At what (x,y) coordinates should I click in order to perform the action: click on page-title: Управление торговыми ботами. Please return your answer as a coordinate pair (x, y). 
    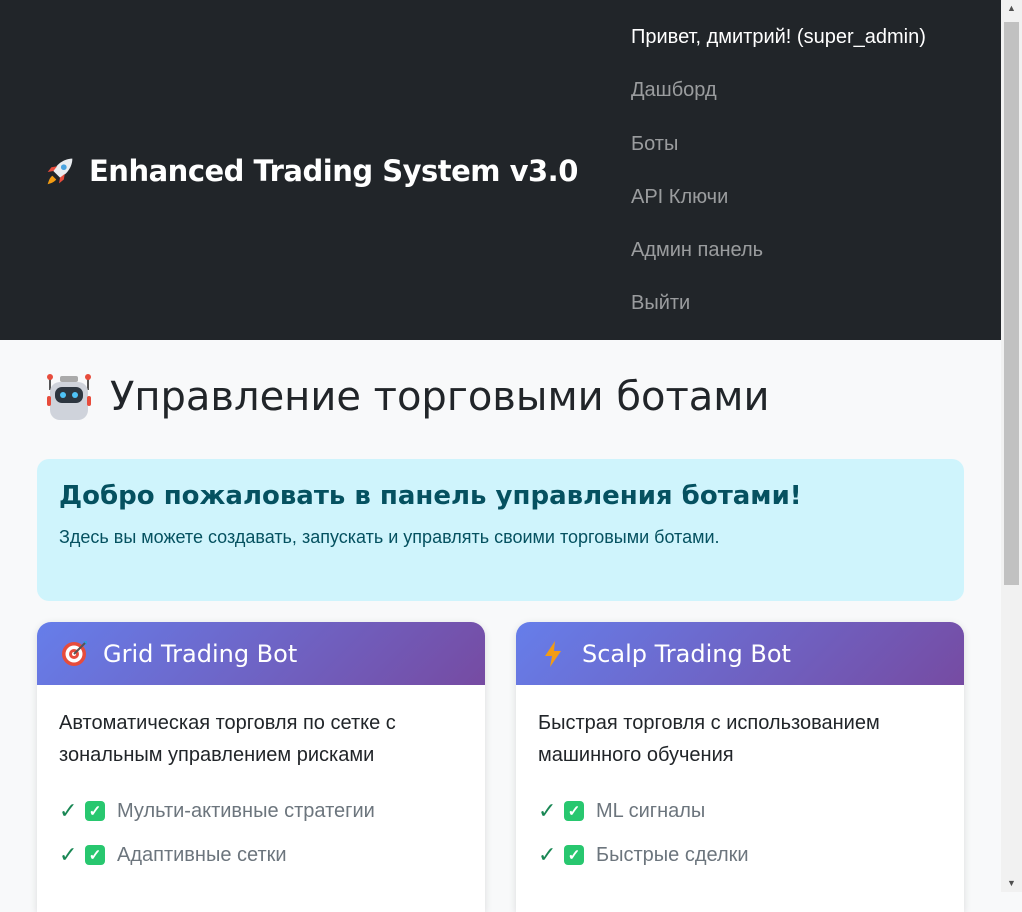
    Looking at the image, I should click on (406, 397).